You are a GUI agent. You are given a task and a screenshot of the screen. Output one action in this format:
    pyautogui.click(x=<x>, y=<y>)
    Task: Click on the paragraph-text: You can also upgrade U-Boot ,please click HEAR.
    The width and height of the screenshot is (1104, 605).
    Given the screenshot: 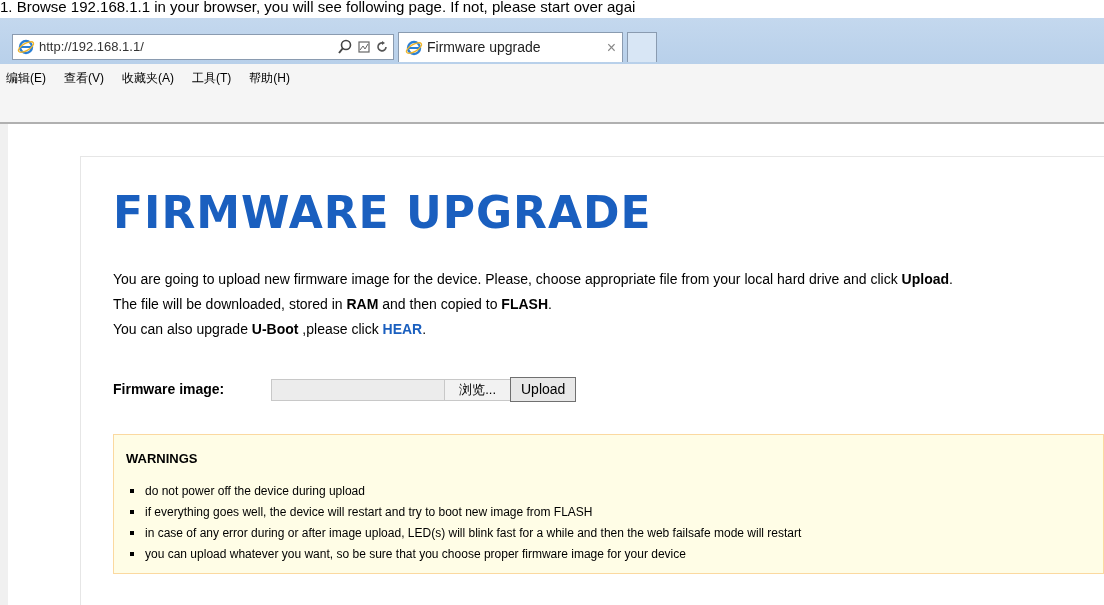 What is the action you would take?
    pyautogui.click(x=270, y=329)
    